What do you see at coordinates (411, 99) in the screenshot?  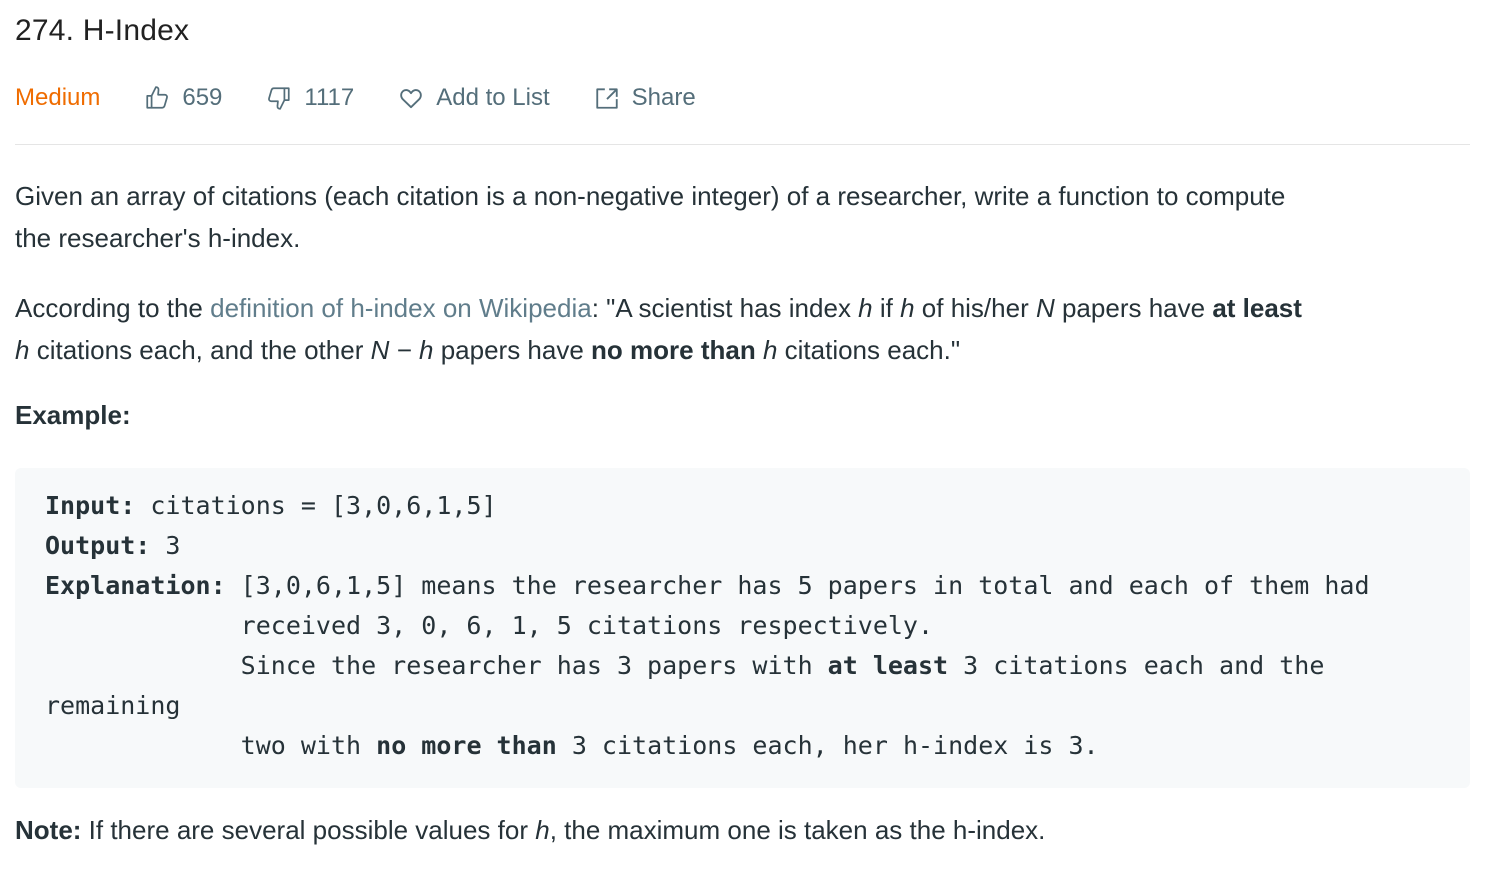 I see `heart-icon` at bounding box center [411, 99].